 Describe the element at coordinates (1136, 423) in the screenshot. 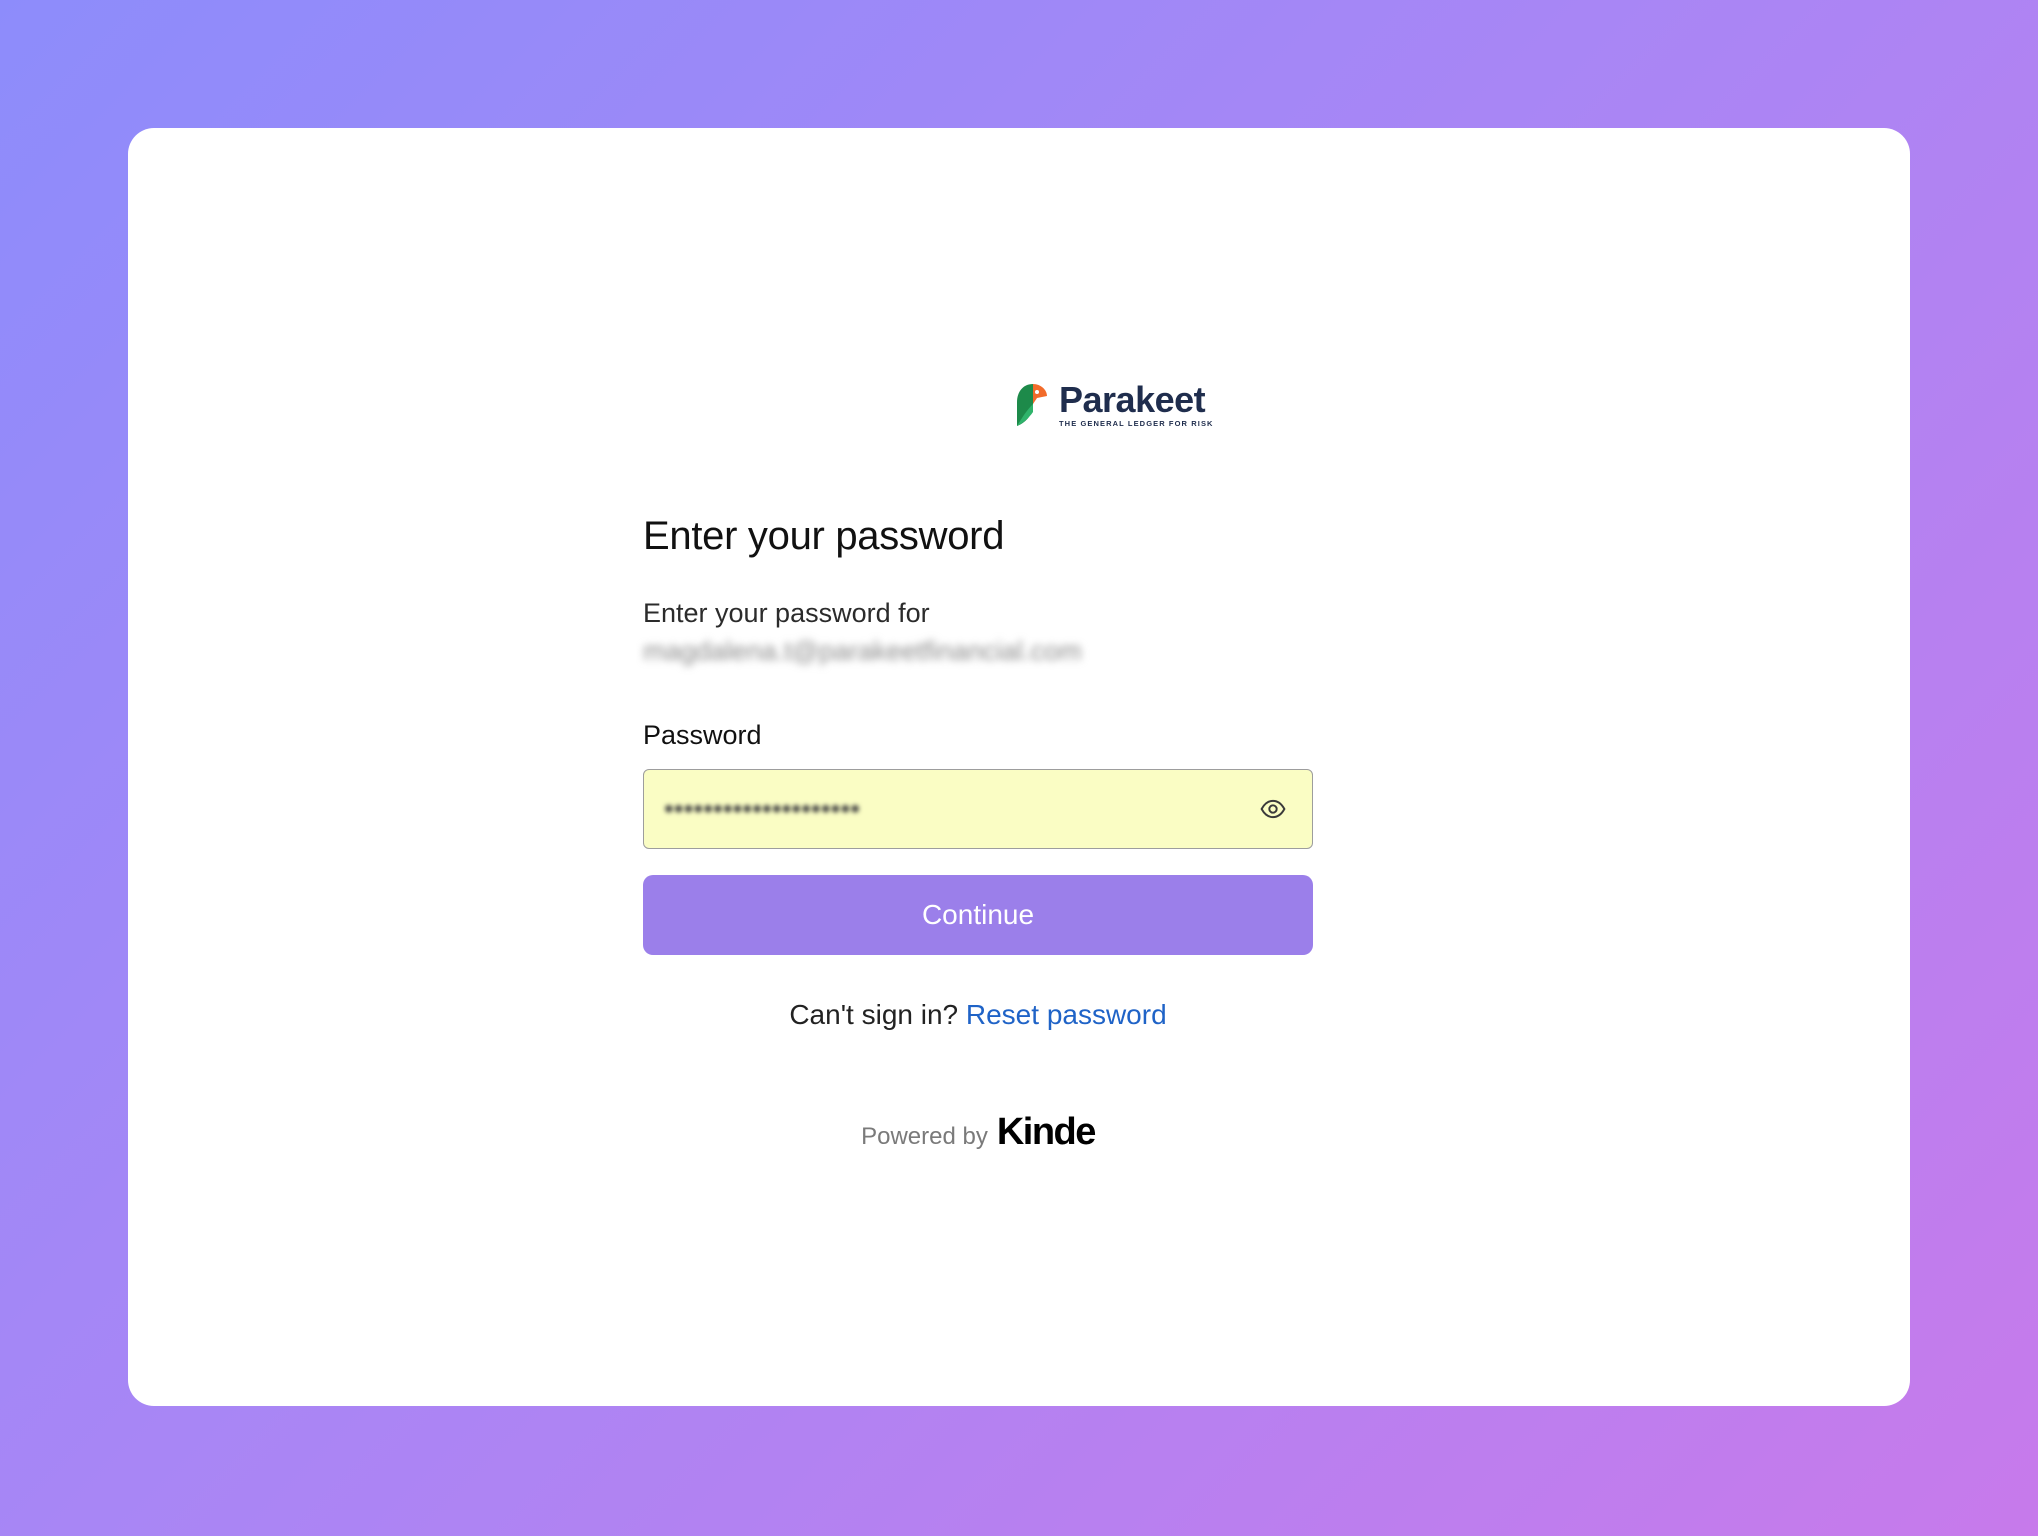

I see `brand-tagline: THE GENERAL LEDGER FOR RISK` at that location.